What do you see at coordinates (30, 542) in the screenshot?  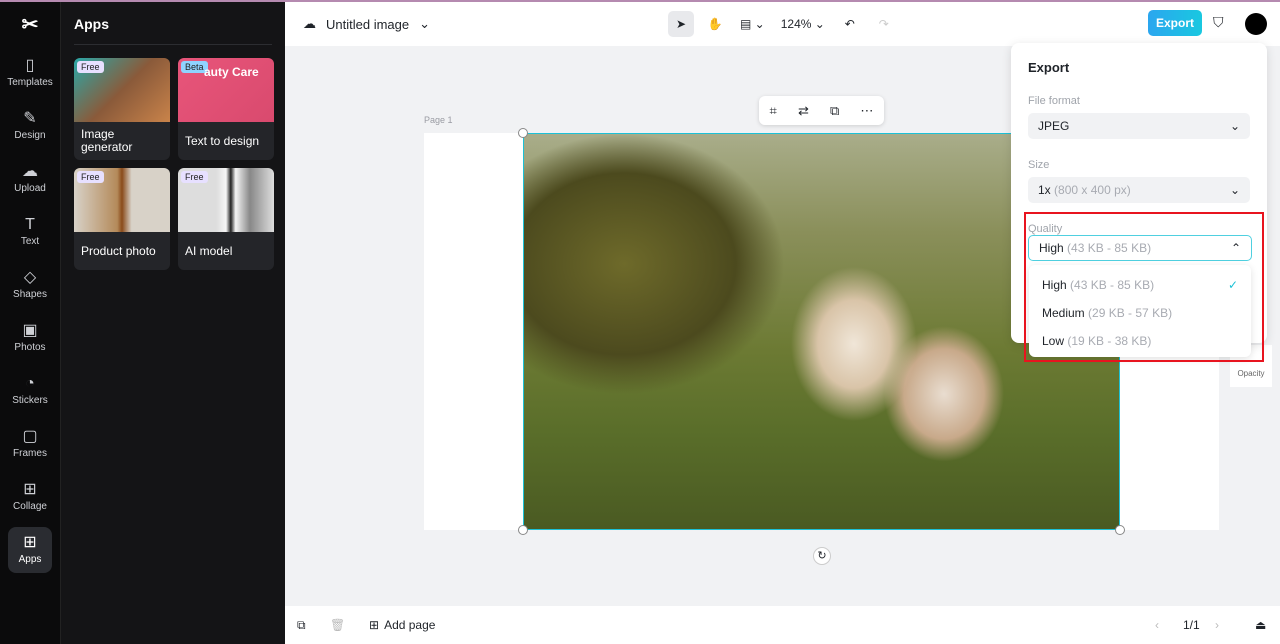 I see `apps-icon: ⊞` at bounding box center [30, 542].